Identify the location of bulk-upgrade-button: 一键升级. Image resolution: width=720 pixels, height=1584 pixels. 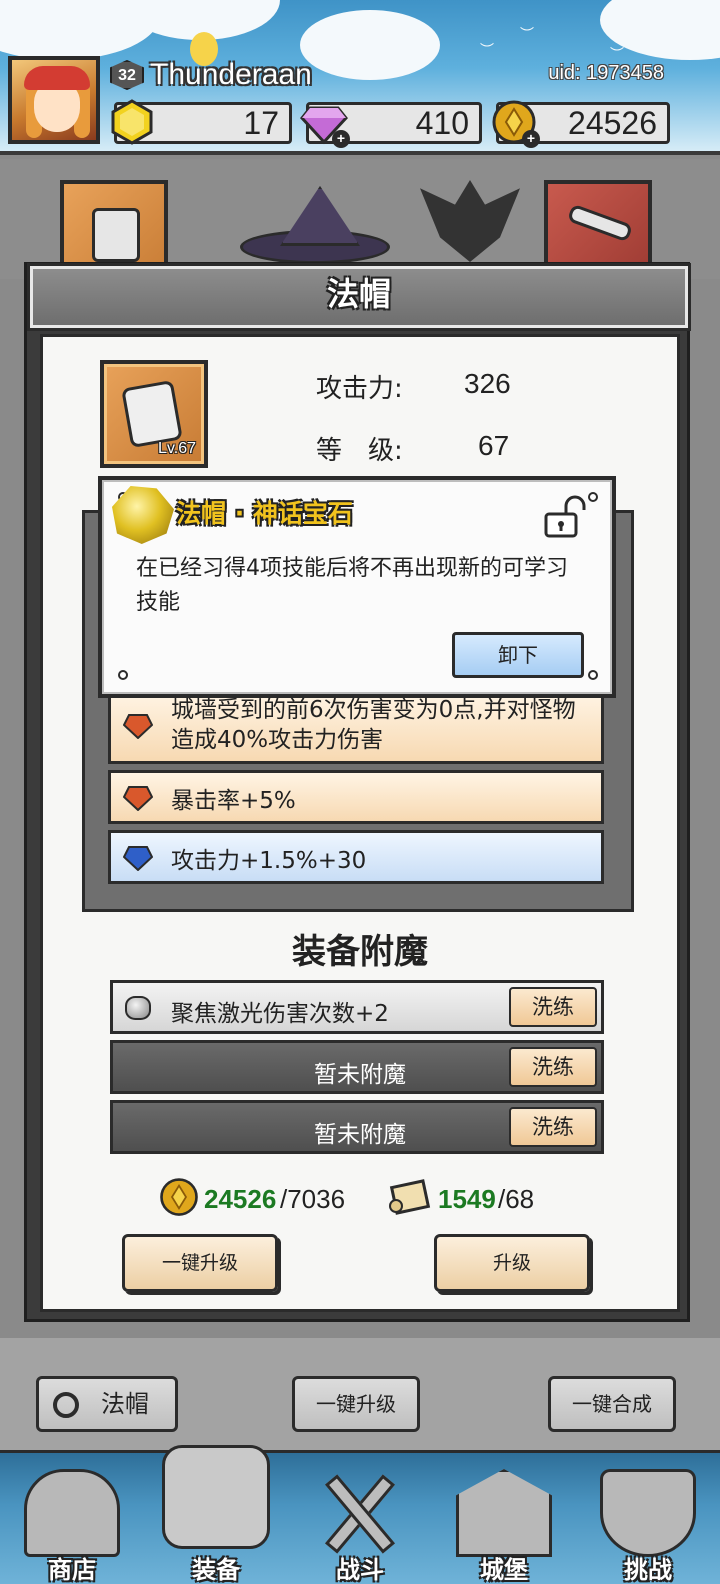
(356, 1404).